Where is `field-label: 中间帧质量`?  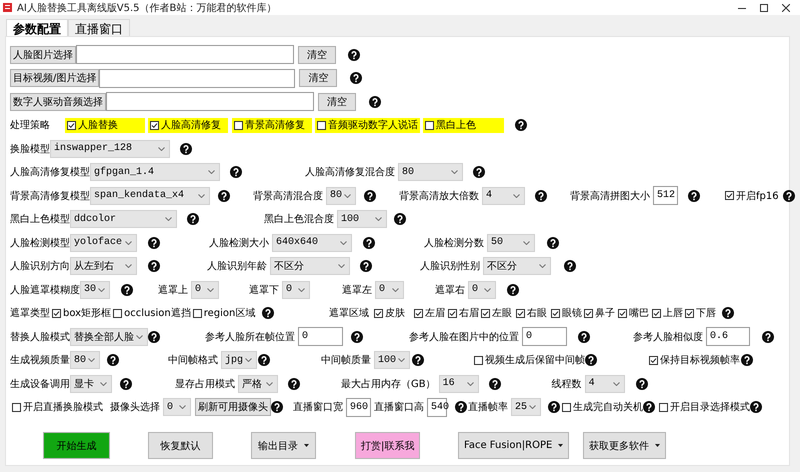
field-label: 中间帧质量 is located at coordinates (346, 361).